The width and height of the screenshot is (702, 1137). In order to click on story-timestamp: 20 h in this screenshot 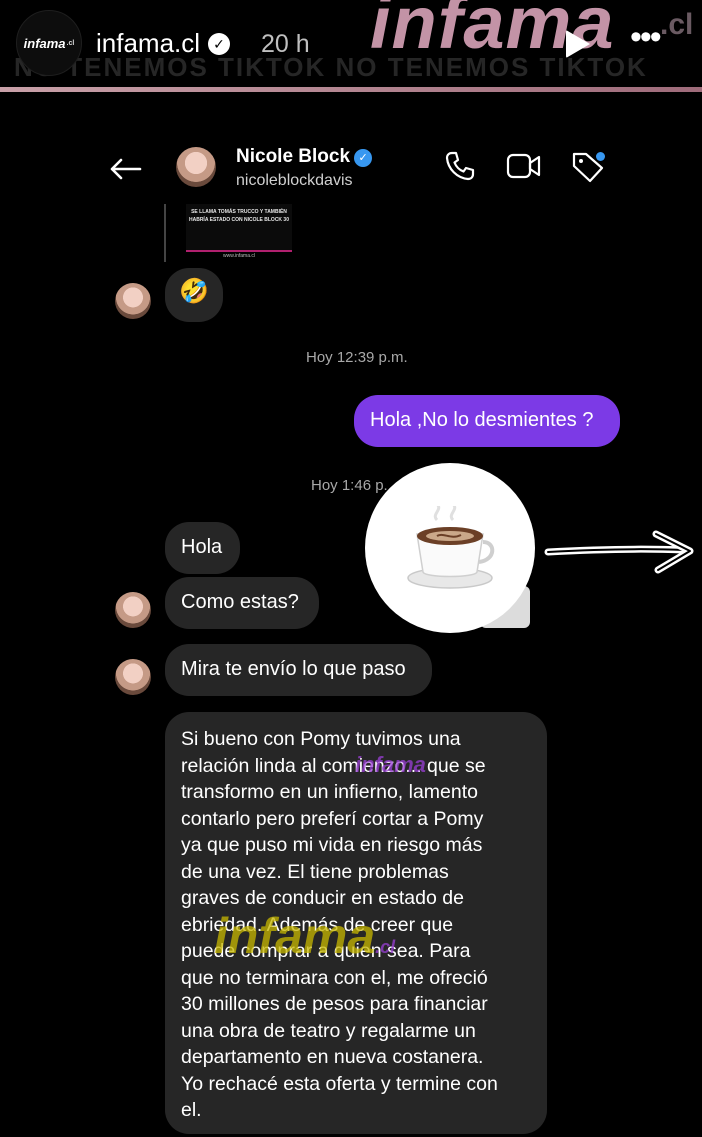, I will do `click(285, 44)`.